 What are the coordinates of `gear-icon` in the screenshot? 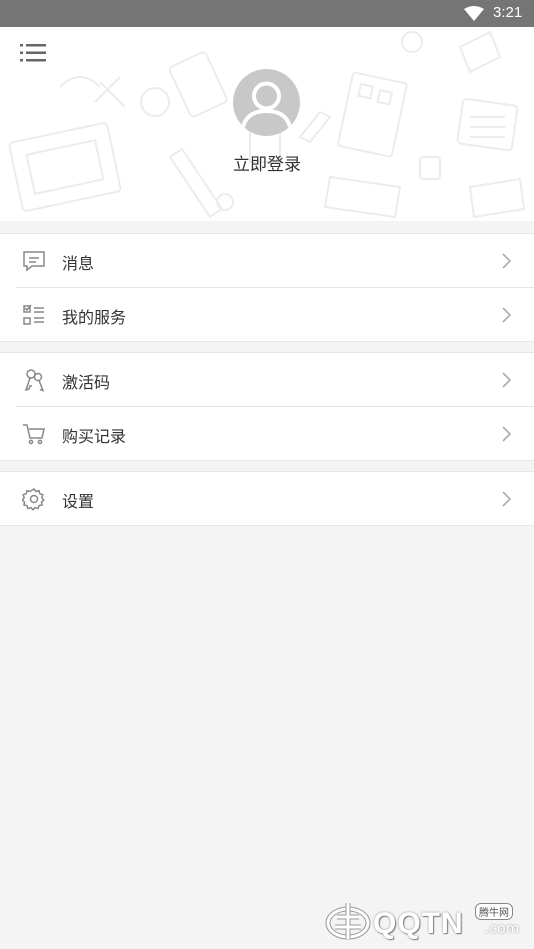 It's located at (33, 499).